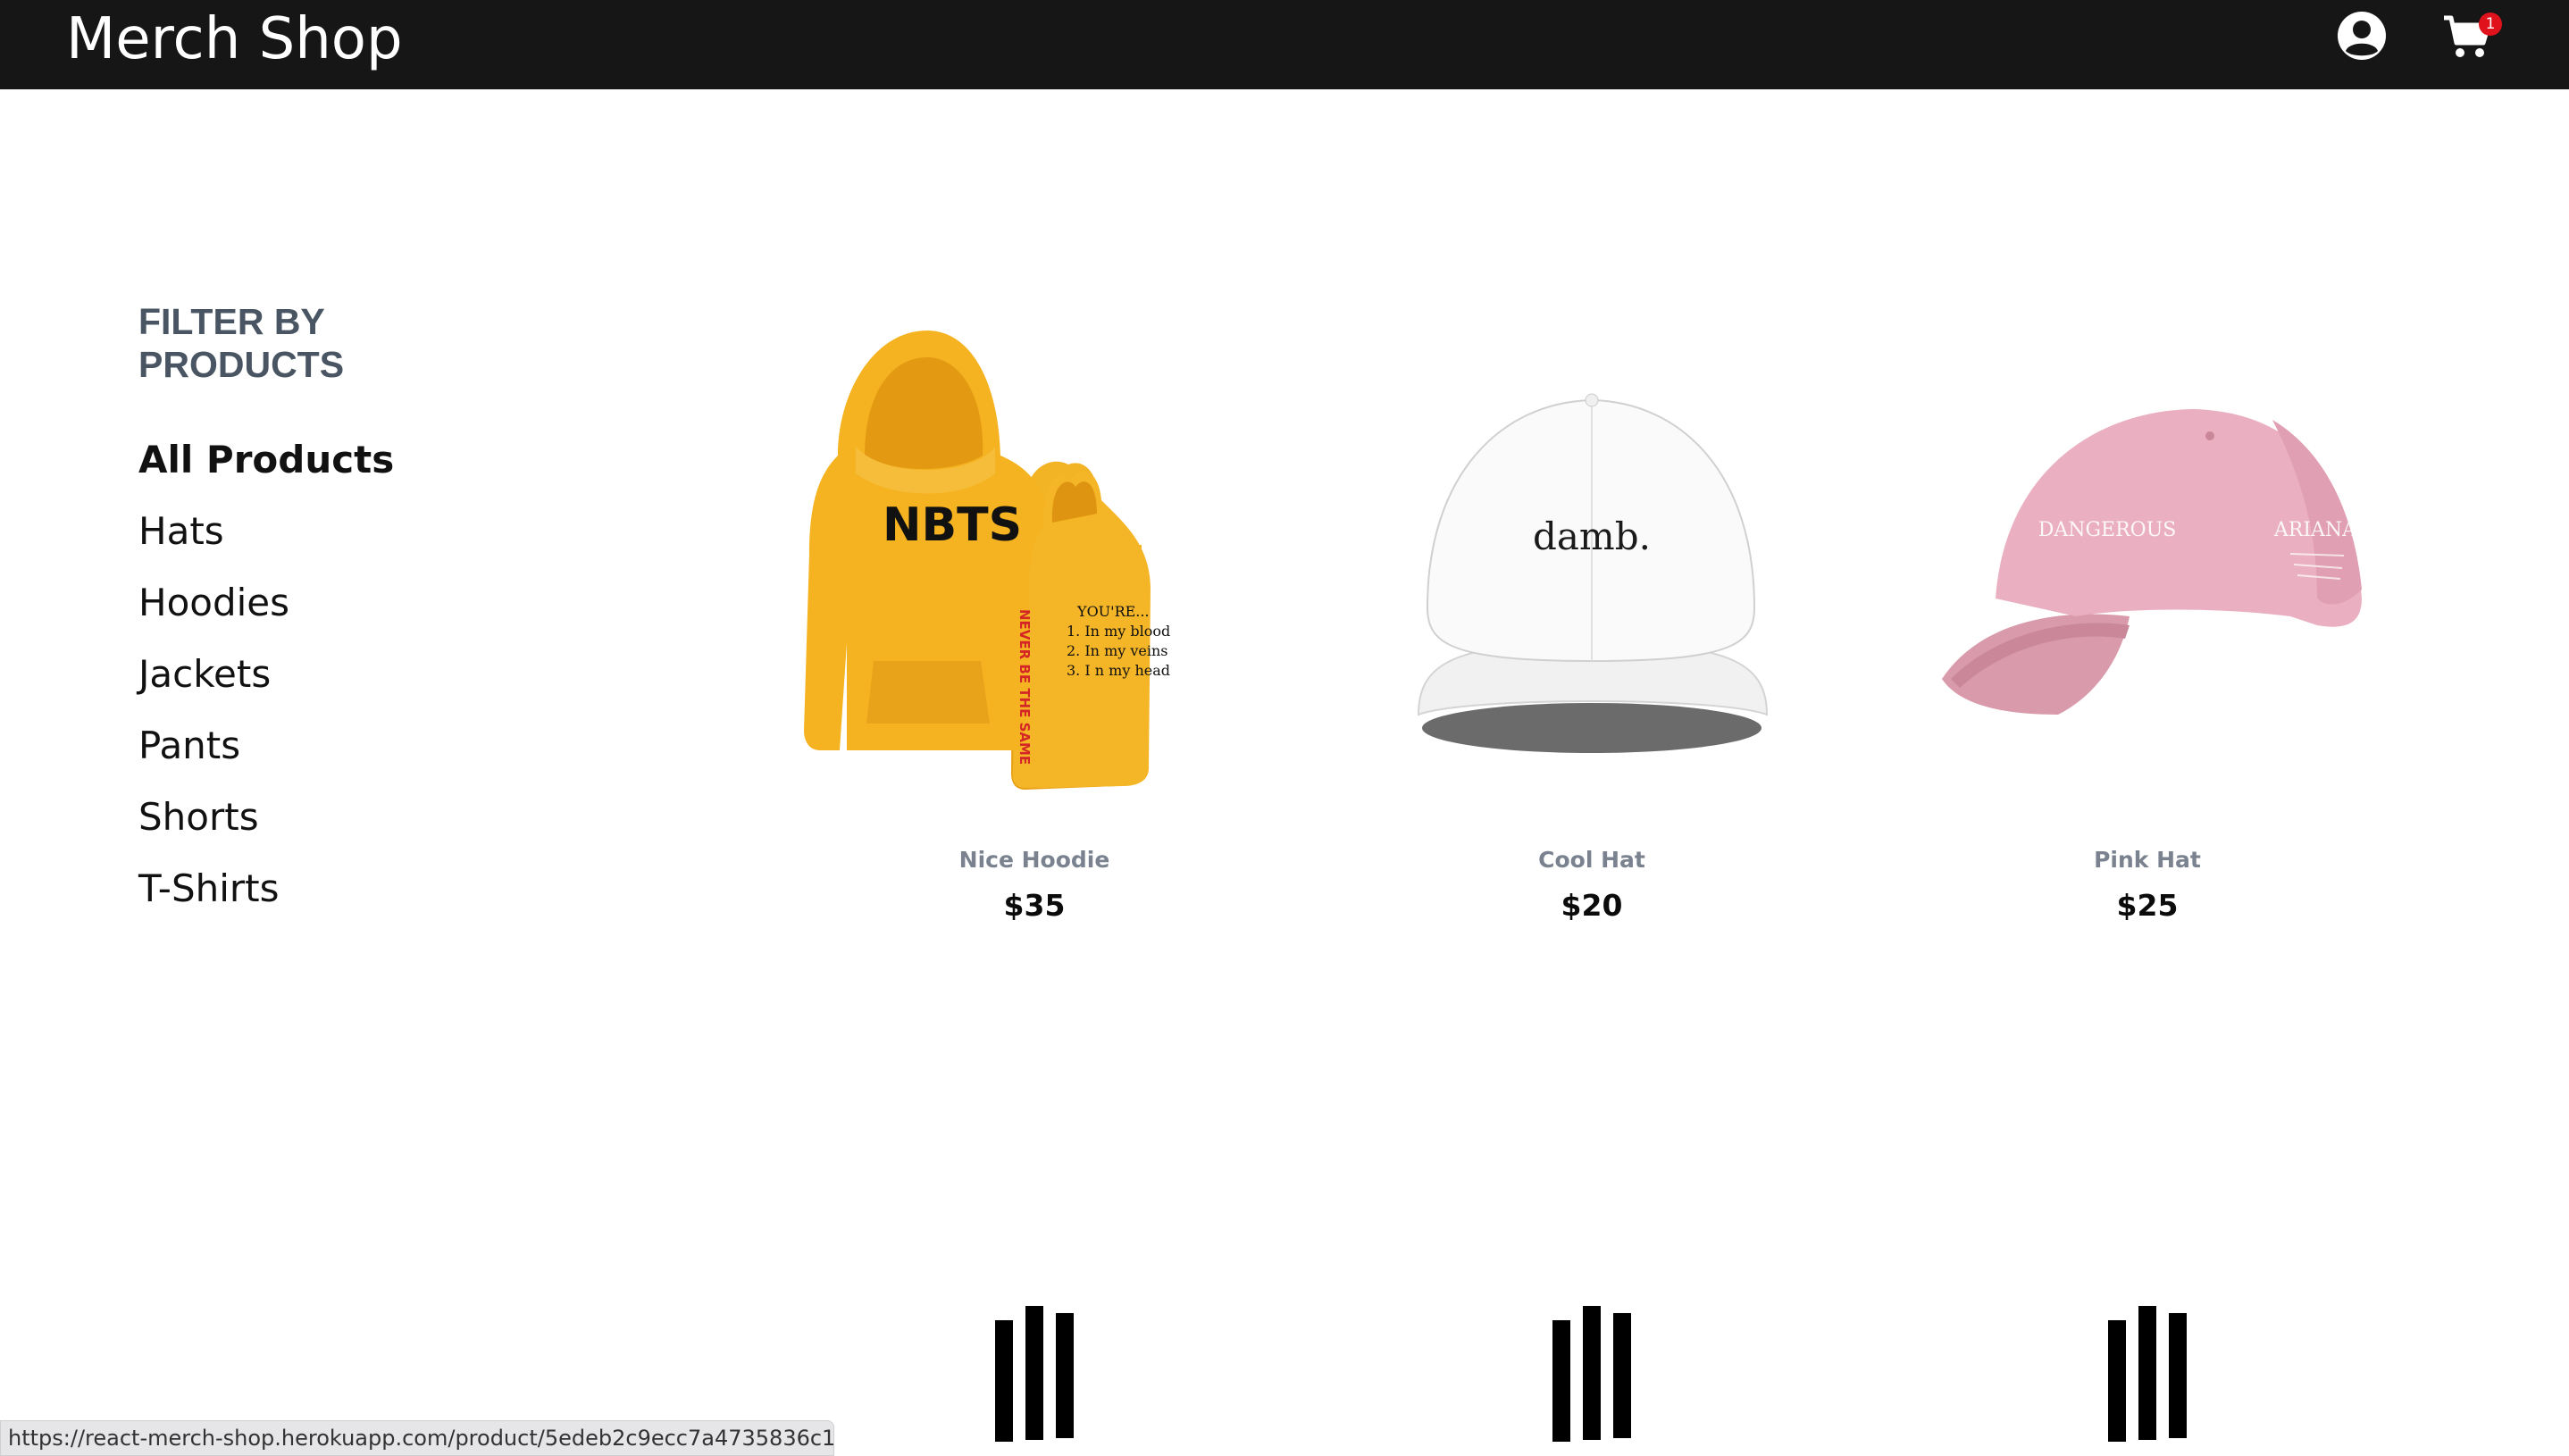 This screenshot has height=1456, width=2569. Describe the element at coordinates (266, 616) in the screenshot. I see `filter-hoodies: Hoodies` at that location.